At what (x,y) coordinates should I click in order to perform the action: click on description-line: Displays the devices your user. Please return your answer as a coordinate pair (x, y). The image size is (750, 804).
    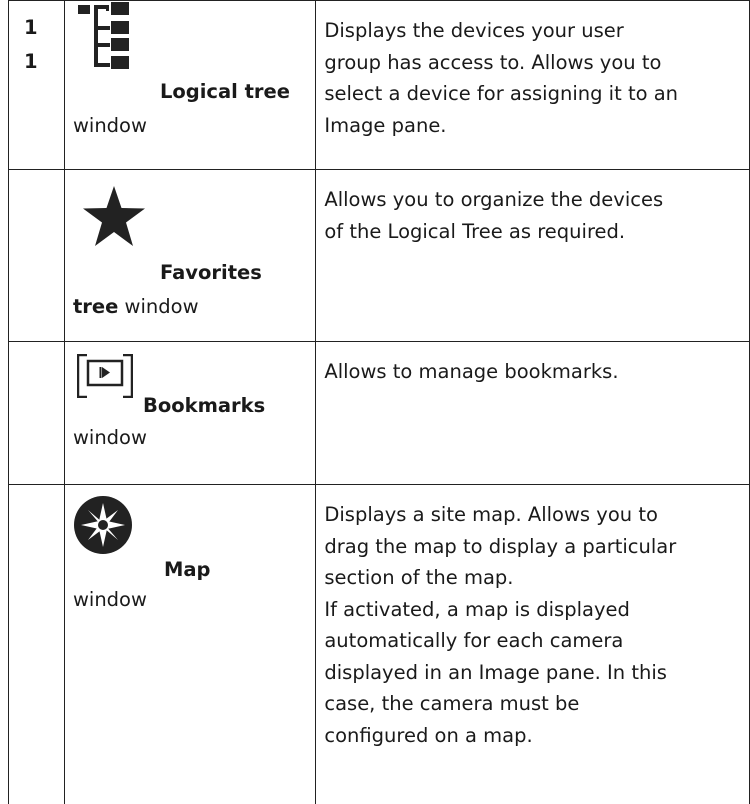
    Looking at the image, I should click on (534, 31).